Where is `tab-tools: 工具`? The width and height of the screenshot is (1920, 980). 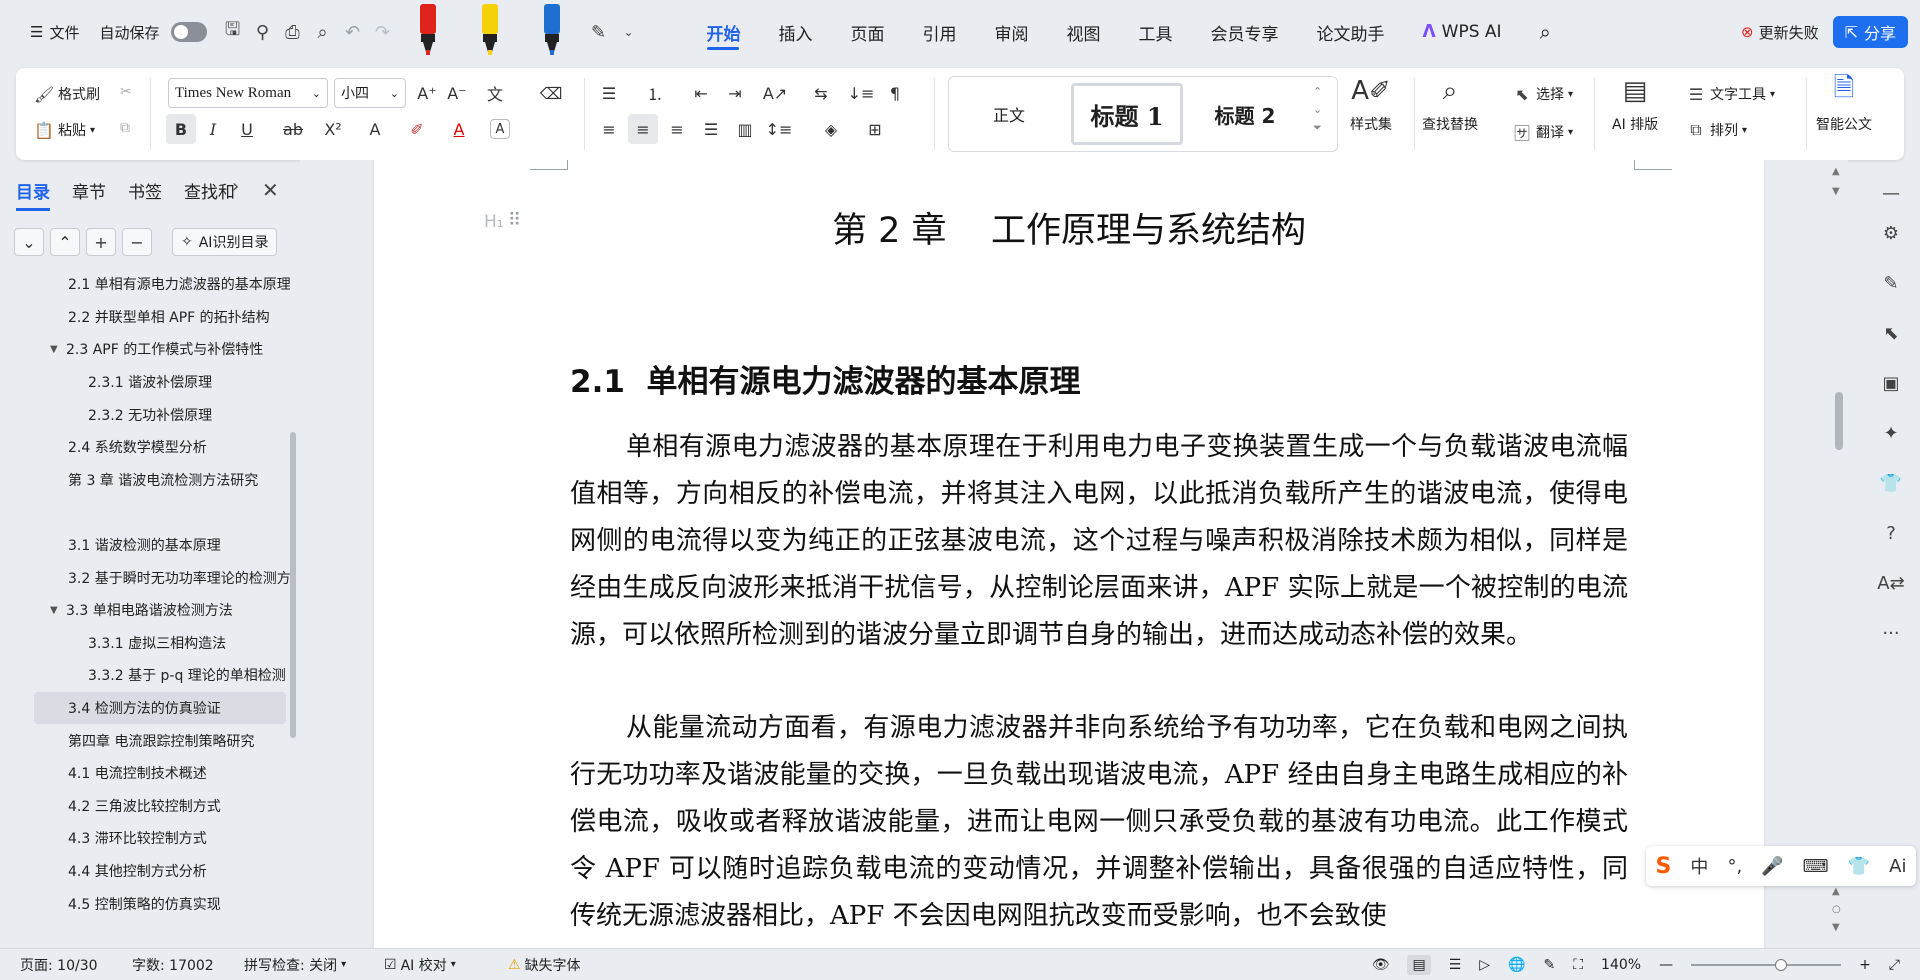 tab-tools: 工具 is located at coordinates (1155, 32).